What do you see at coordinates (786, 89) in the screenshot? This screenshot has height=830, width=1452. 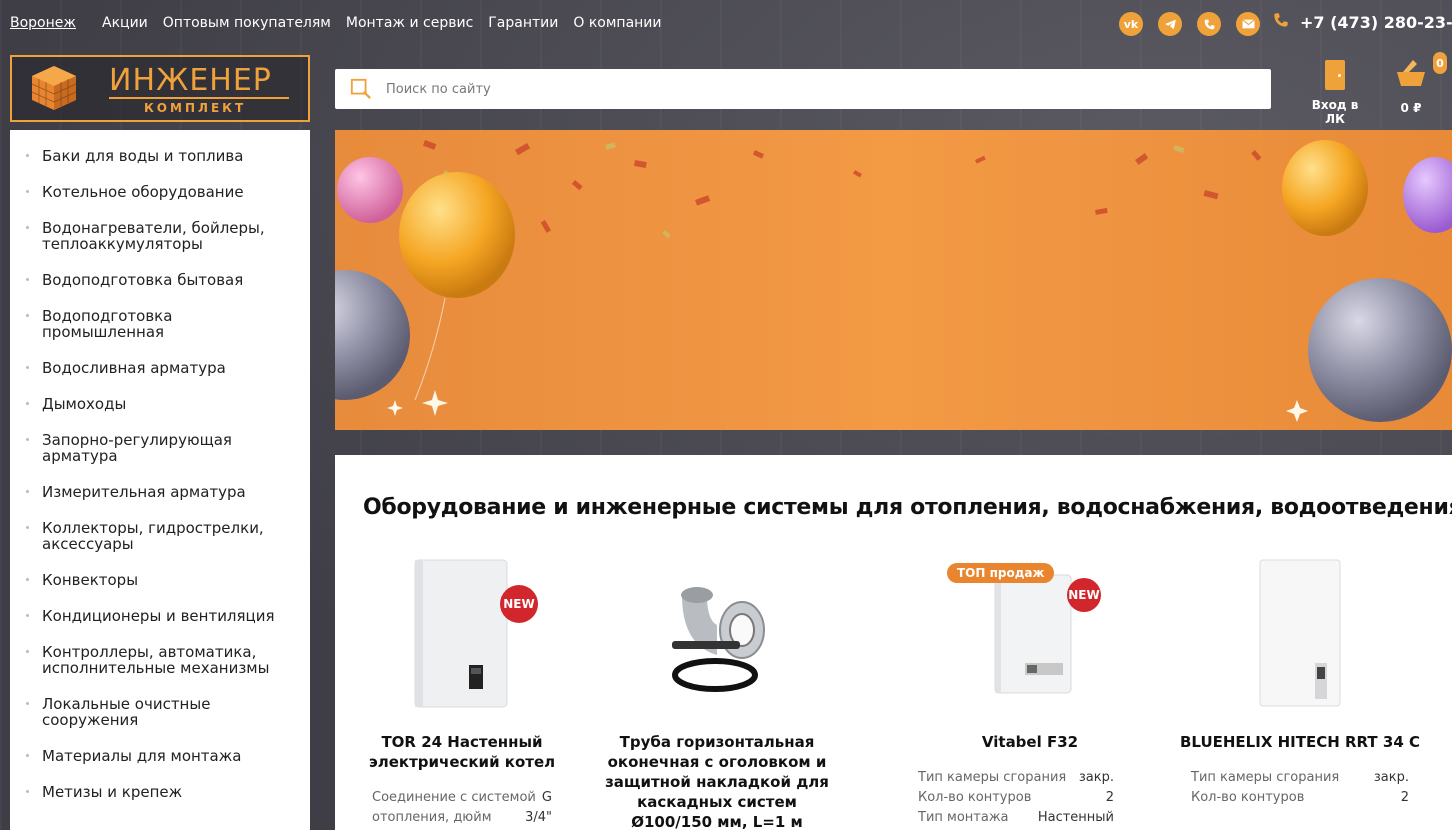 I see `search-input` at bounding box center [786, 89].